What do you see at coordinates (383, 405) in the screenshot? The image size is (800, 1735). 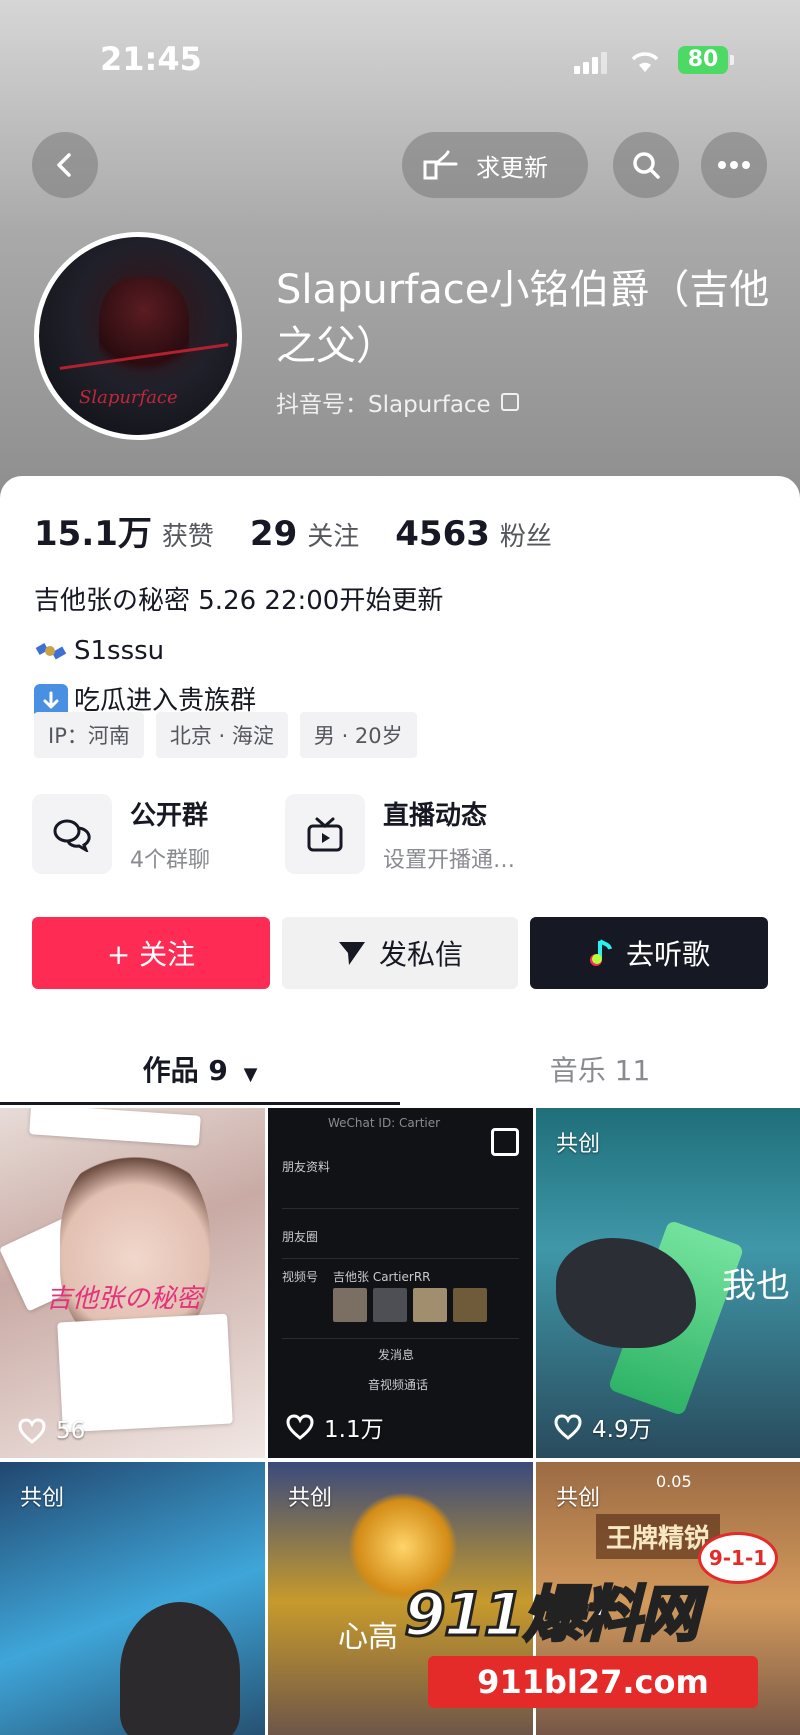 I see `douyin-id-text: 抖音号：Slapurface` at bounding box center [383, 405].